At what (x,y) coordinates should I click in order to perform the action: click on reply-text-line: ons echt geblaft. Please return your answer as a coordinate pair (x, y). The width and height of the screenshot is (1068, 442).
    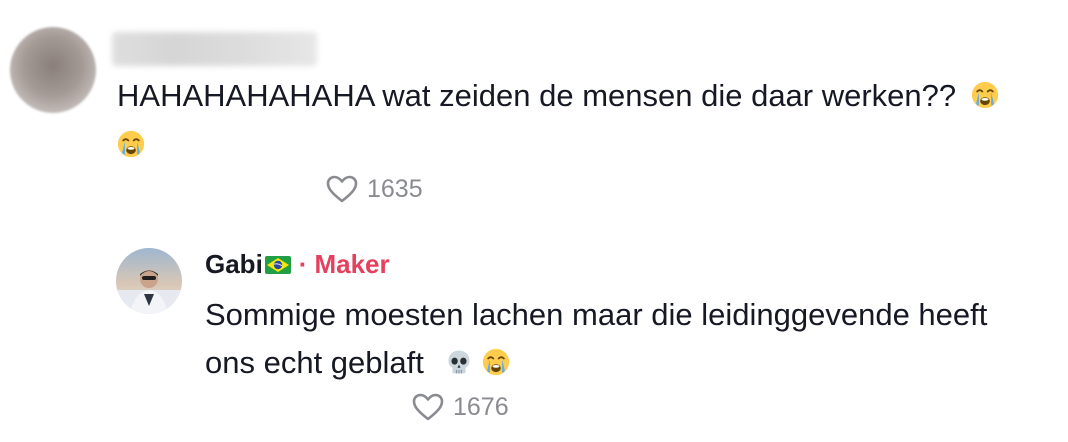
    Looking at the image, I should click on (357, 362).